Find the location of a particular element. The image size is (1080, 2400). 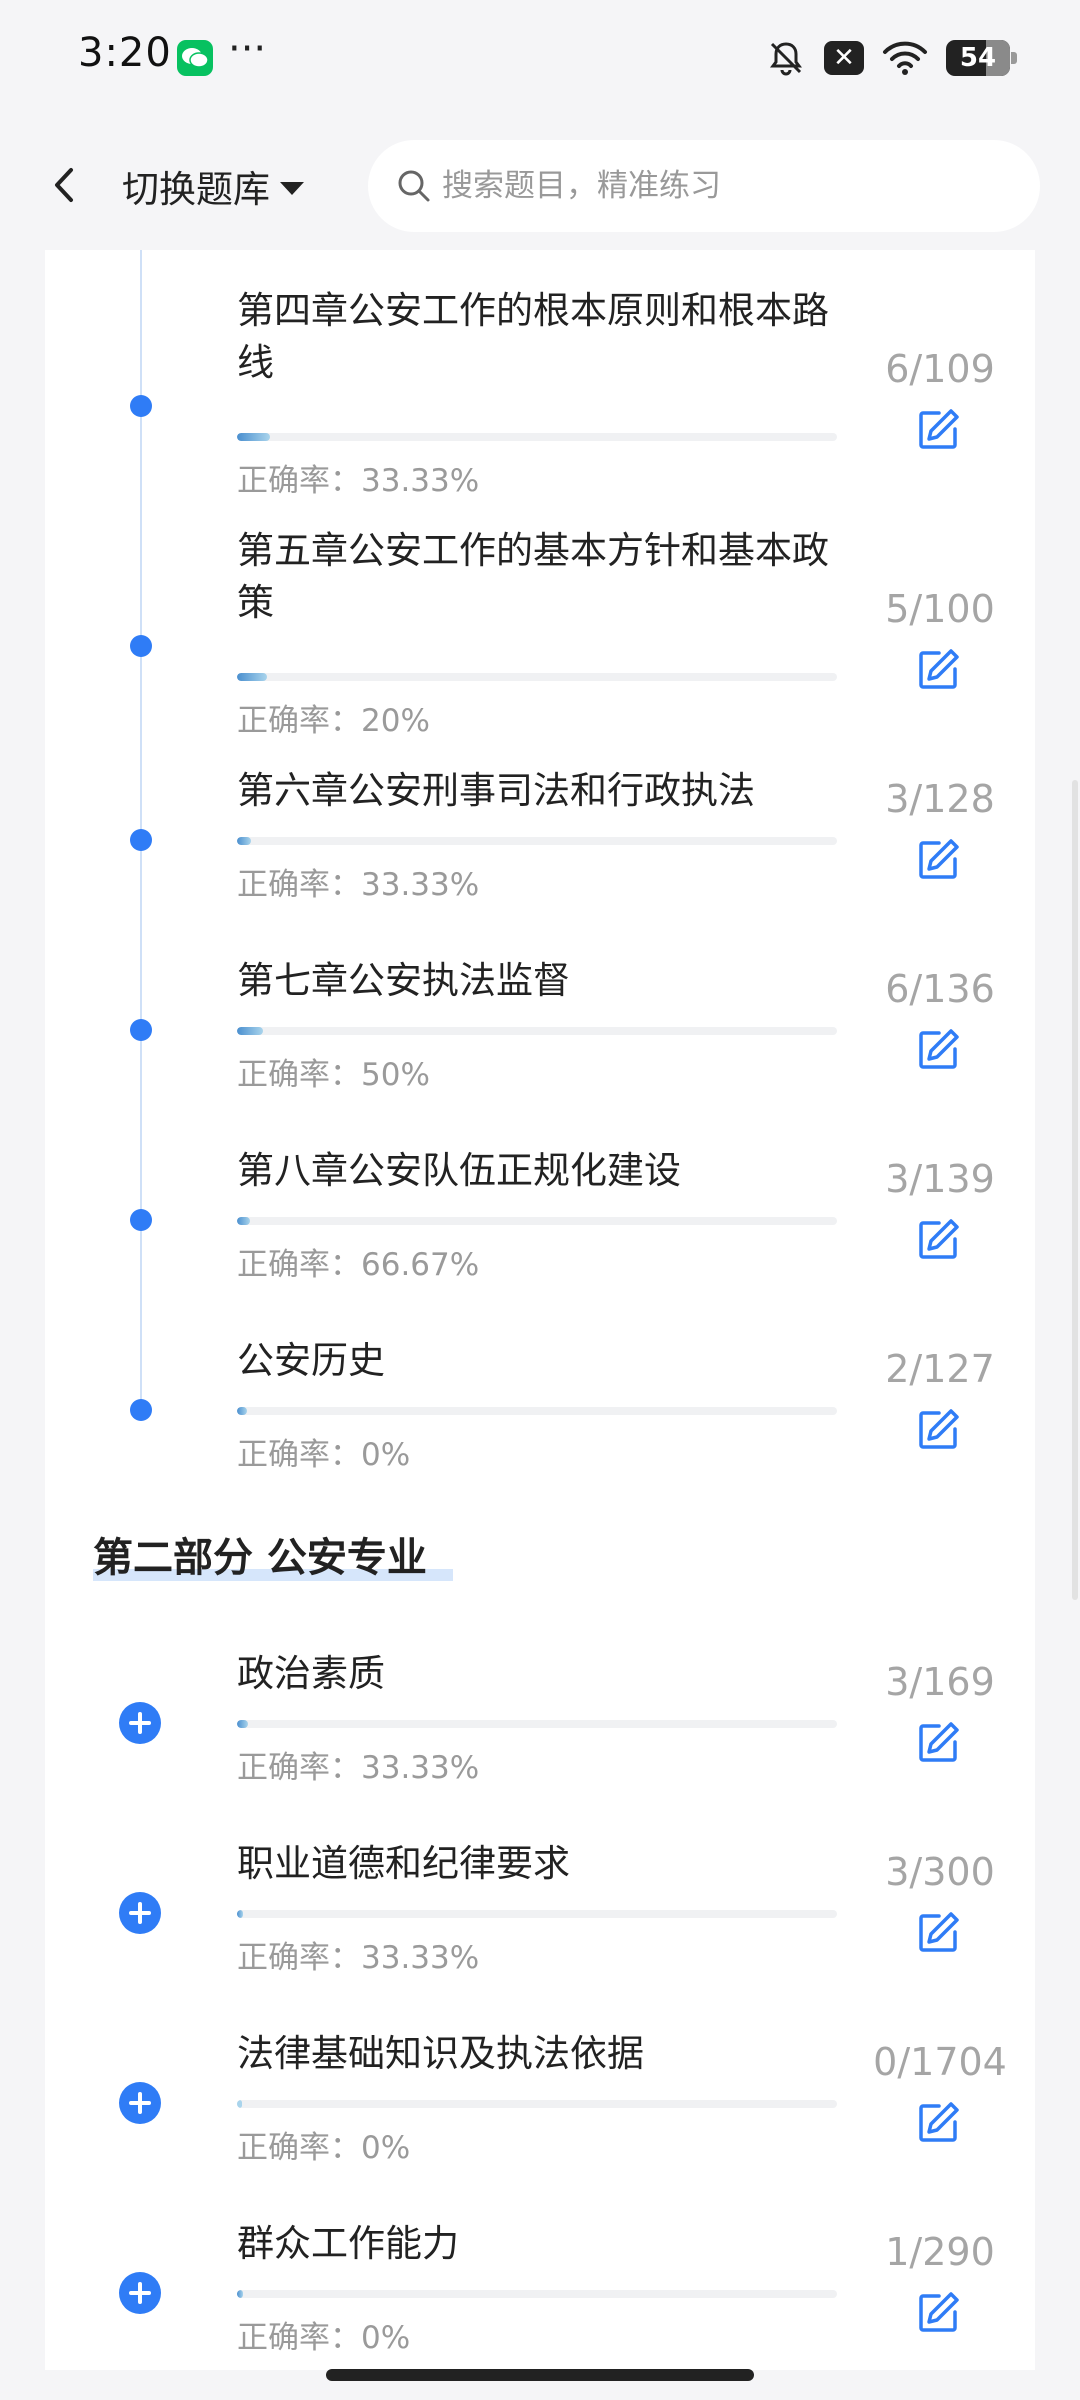

accuracy-text: 正确率：20% is located at coordinates (333, 721).